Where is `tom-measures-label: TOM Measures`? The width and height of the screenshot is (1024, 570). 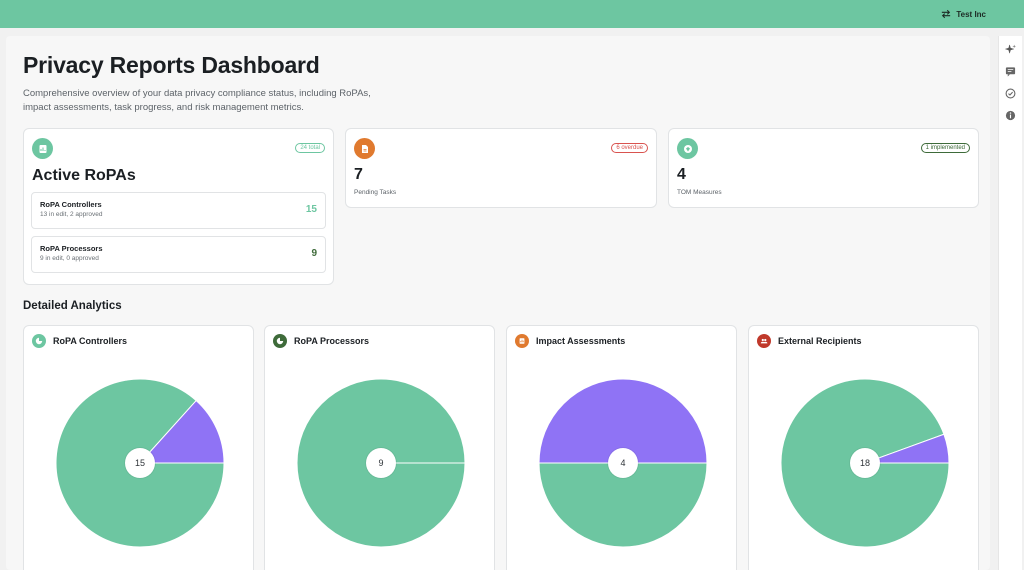
tom-measures-label: TOM Measures is located at coordinates (699, 192).